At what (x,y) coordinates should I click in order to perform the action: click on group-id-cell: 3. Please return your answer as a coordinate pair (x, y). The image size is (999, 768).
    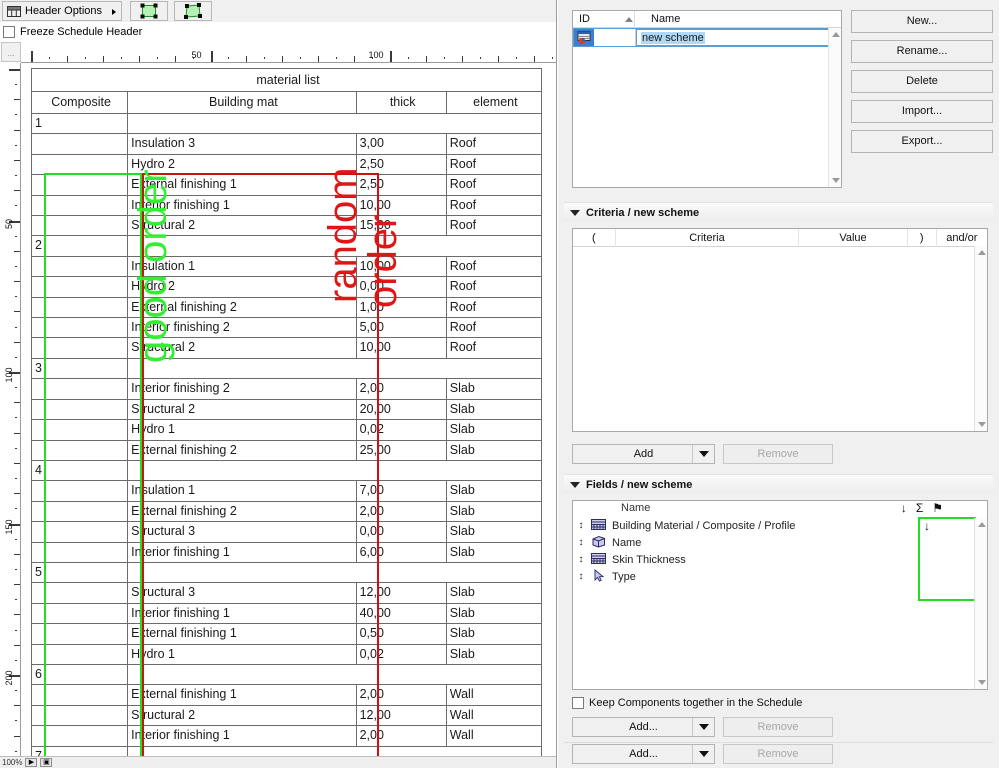
    Looking at the image, I should click on (79, 368).